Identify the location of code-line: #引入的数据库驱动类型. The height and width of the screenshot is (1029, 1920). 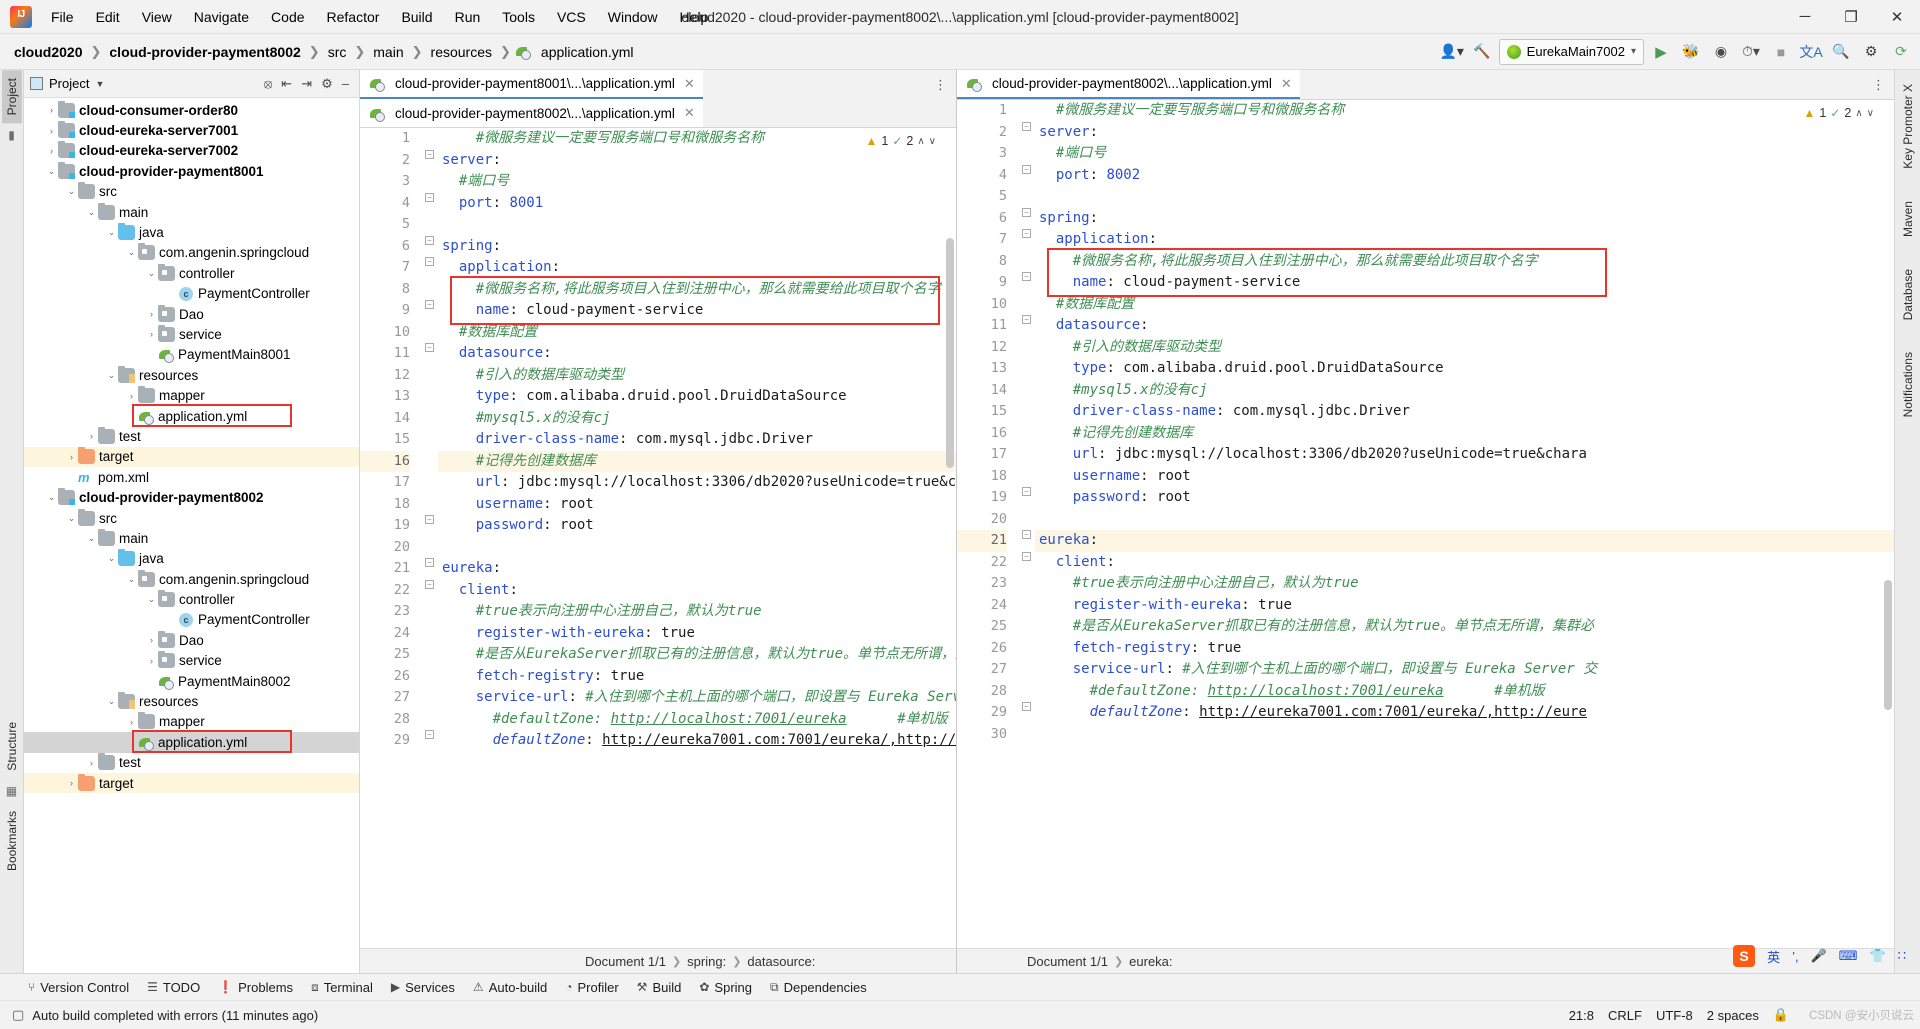
(1464, 348).